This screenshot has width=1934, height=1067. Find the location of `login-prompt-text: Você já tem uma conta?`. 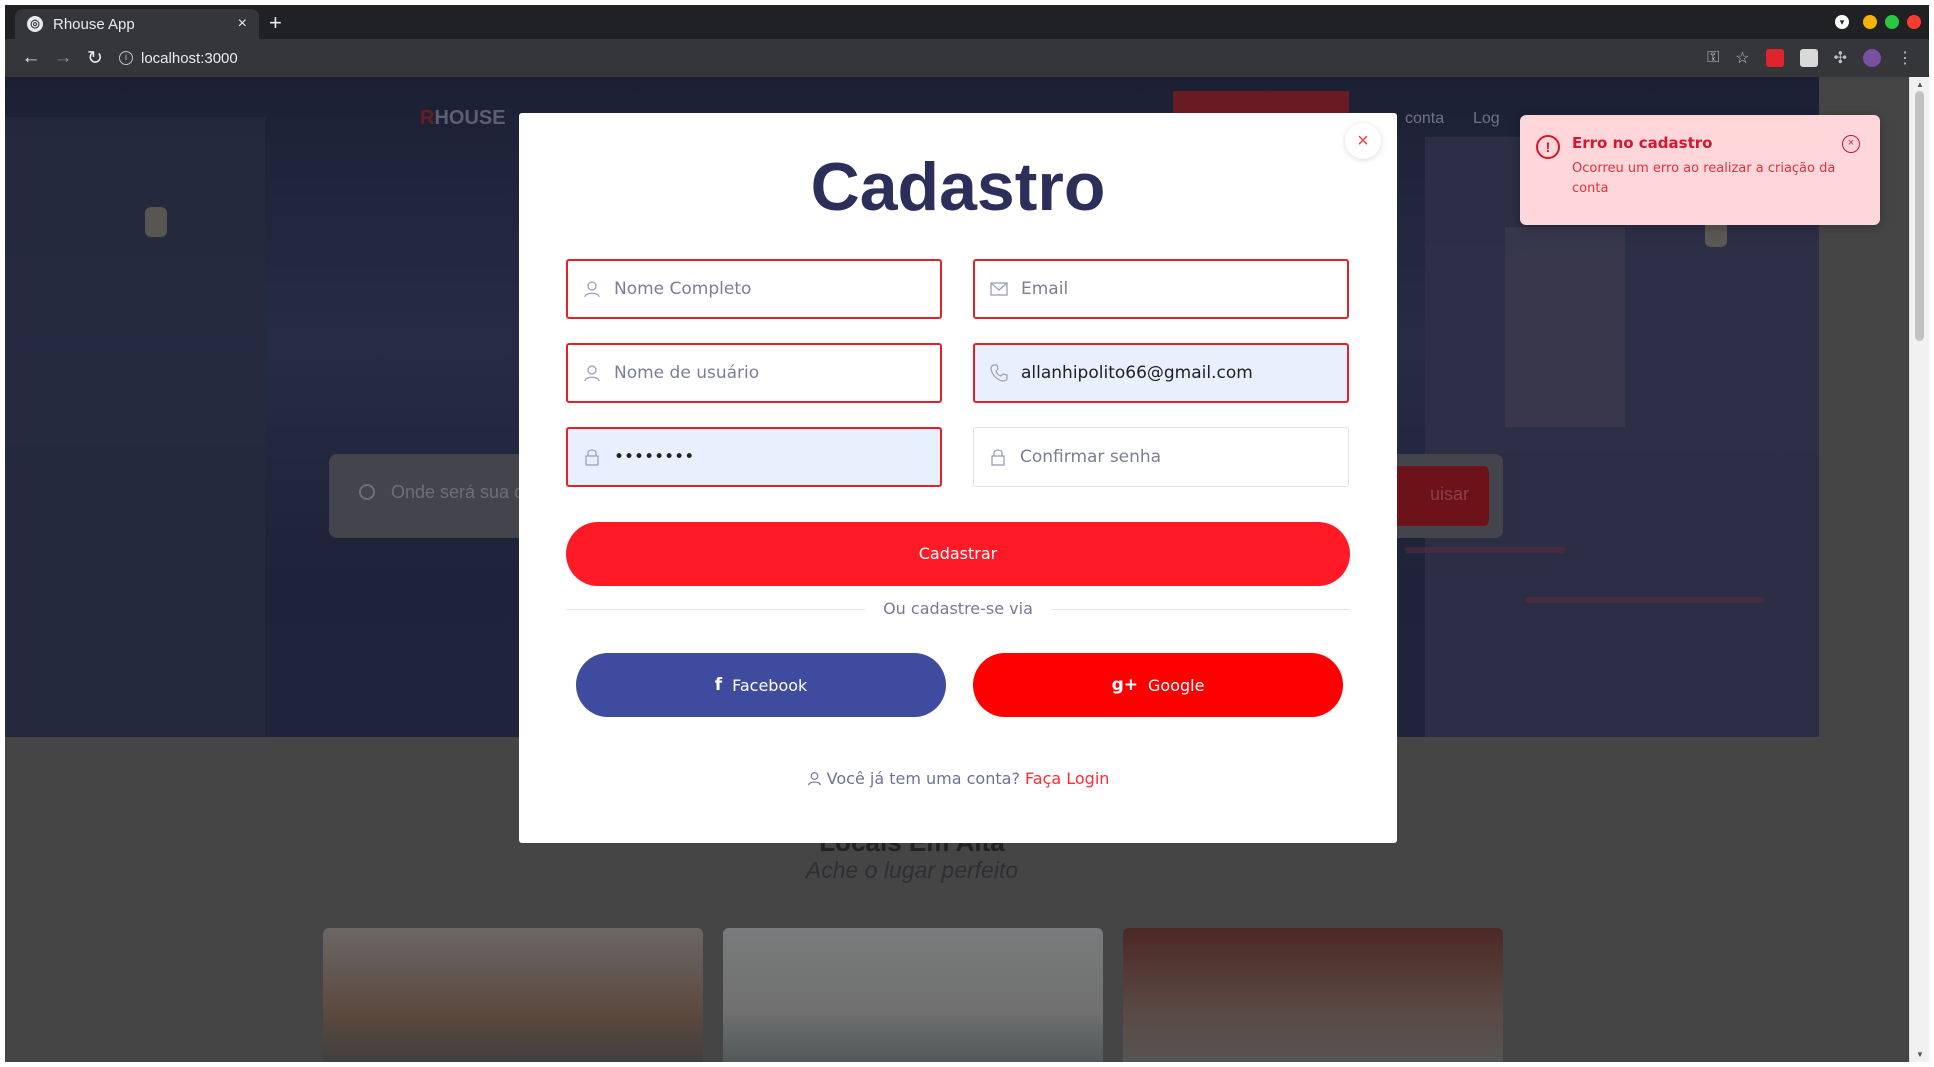

login-prompt-text: Você já tem uma conta? is located at coordinates (923, 778).